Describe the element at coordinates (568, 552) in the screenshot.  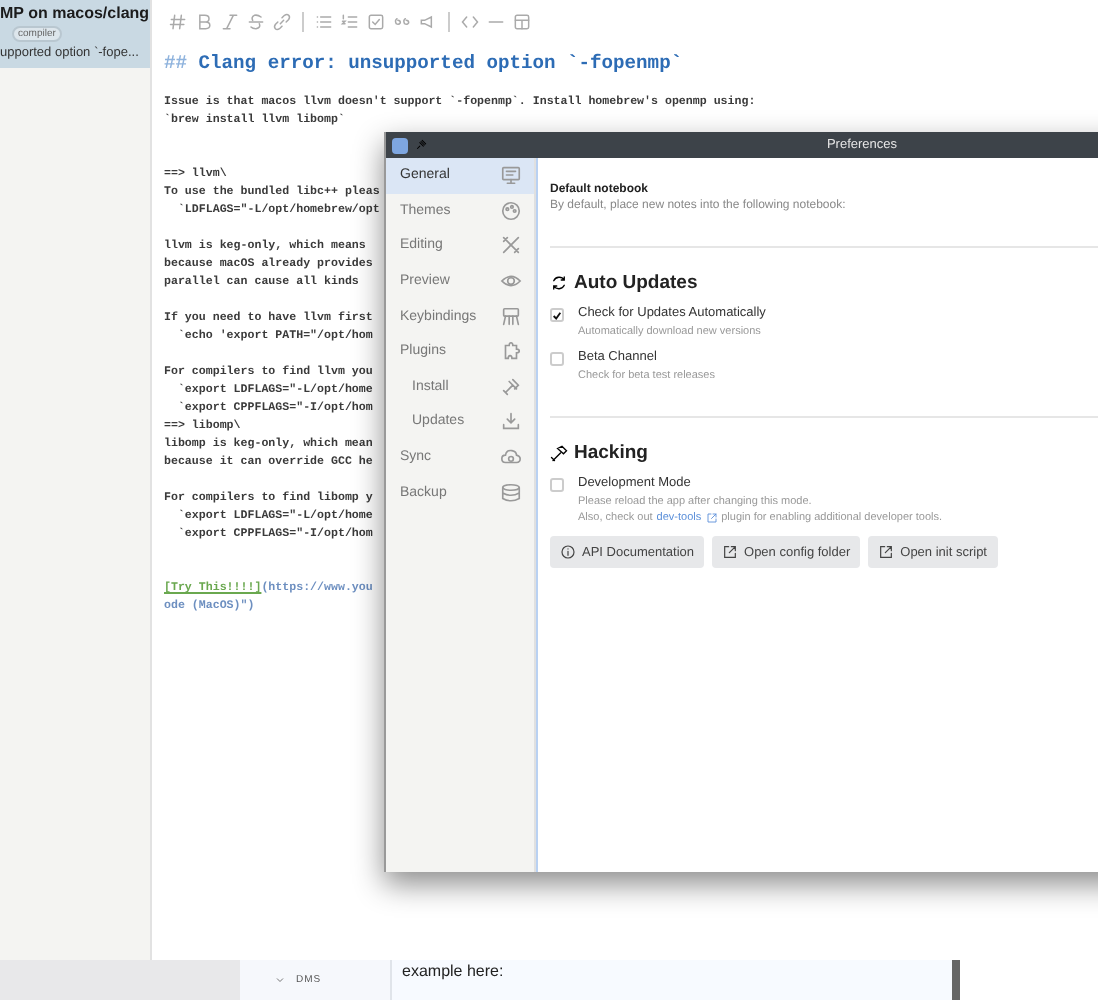
I see `info-icon` at that location.